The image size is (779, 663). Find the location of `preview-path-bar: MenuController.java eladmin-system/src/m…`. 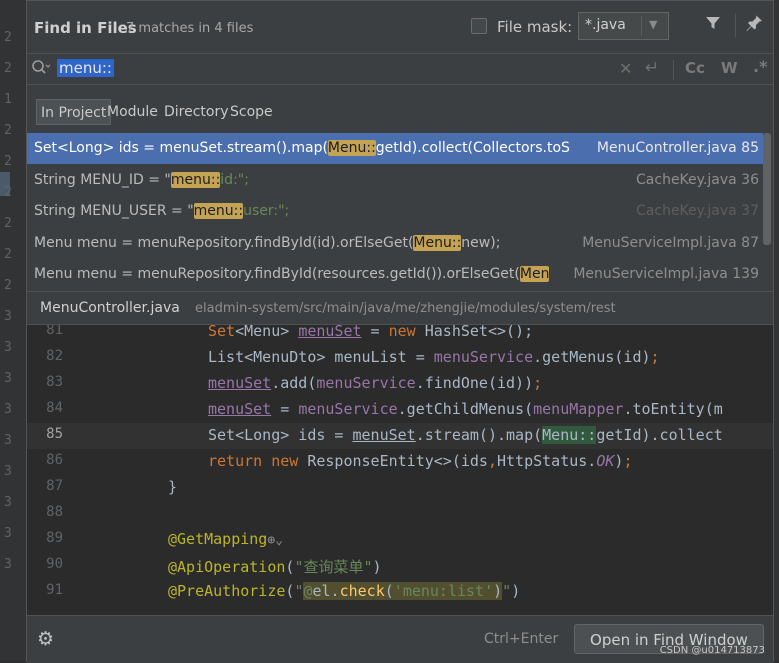

preview-path-bar: MenuController.java eladmin-system/src/m… is located at coordinates (400, 308).